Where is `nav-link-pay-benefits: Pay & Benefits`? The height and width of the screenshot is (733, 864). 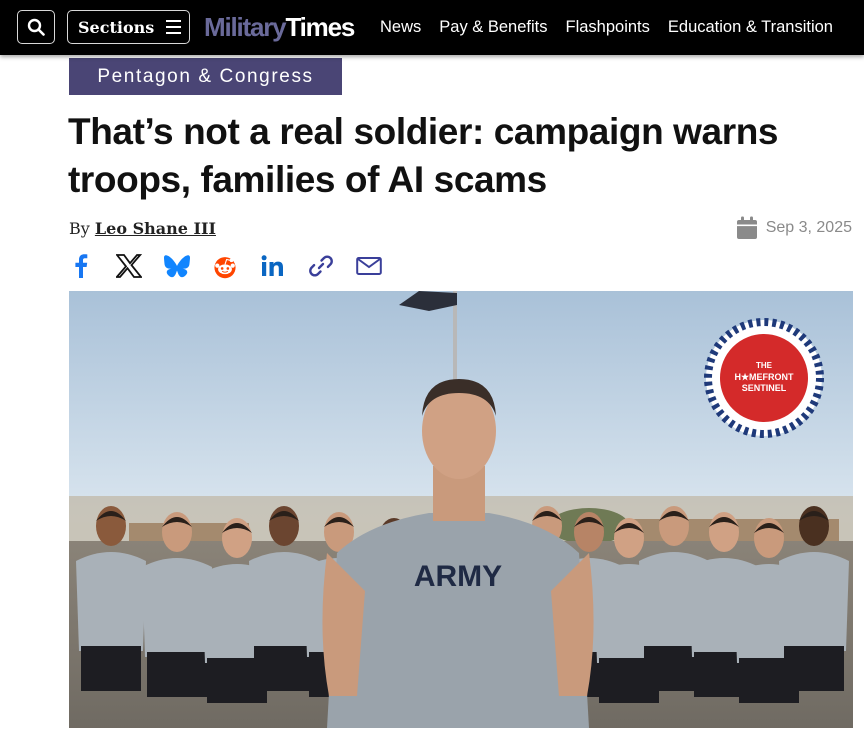
nav-link-pay-benefits: Pay & Benefits is located at coordinates (493, 27).